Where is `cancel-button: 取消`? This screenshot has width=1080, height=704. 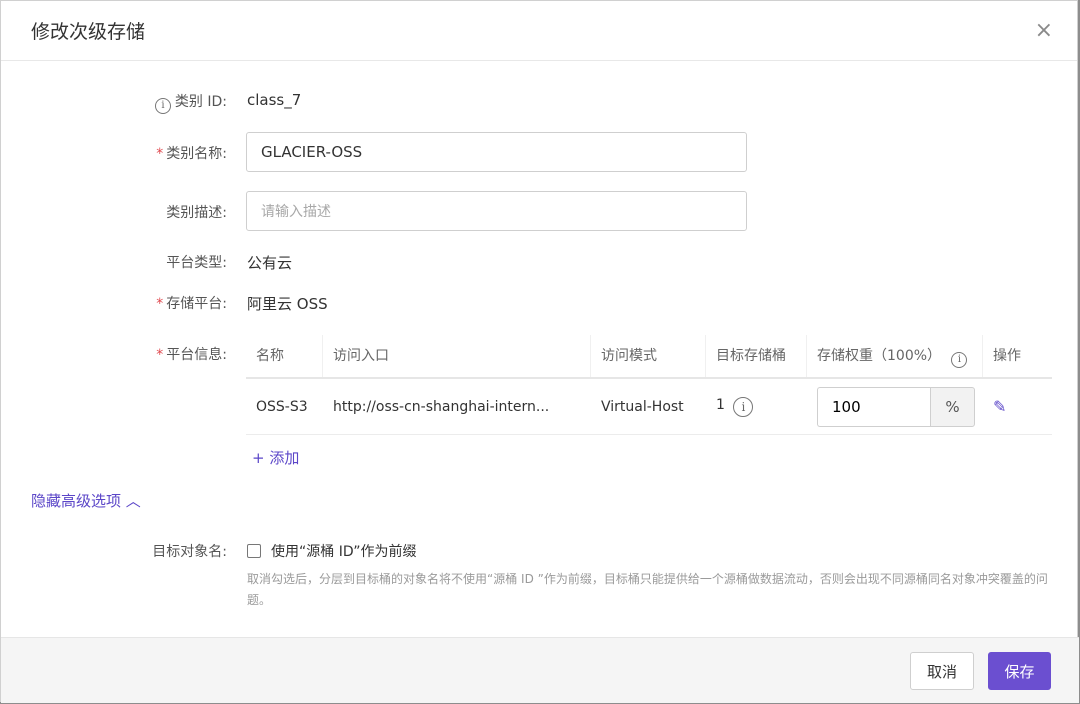 cancel-button: 取消 is located at coordinates (942, 671).